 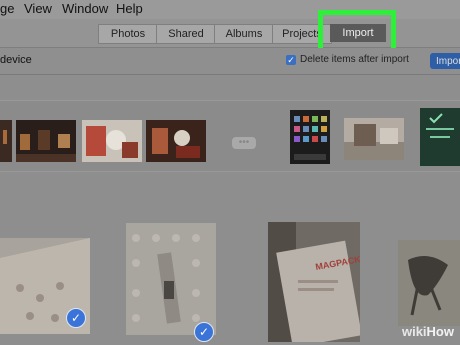 What do you see at coordinates (445, 61) in the screenshot?
I see `import-button: Impor` at bounding box center [445, 61].